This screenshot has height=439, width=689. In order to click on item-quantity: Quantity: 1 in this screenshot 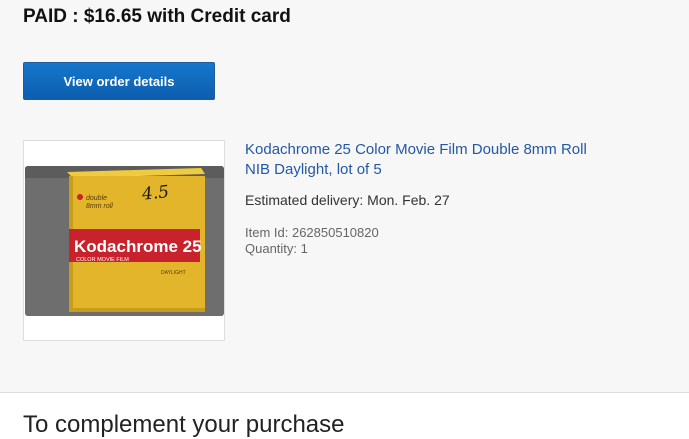, I will do `click(276, 248)`.